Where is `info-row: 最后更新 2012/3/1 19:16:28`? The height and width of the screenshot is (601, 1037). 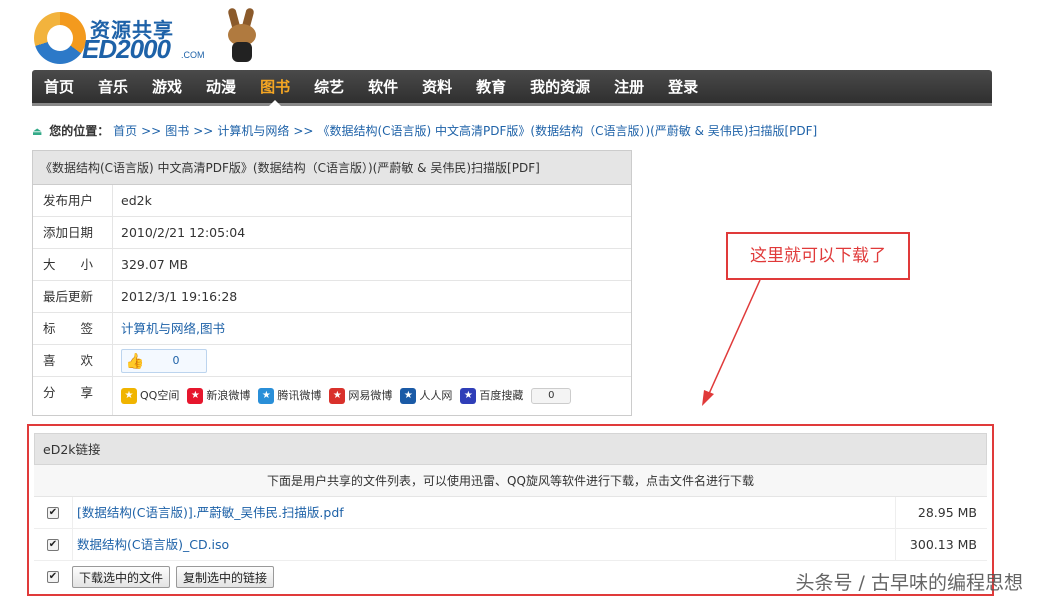 info-row: 最后更新 2012/3/1 19:16:28 is located at coordinates (332, 297).